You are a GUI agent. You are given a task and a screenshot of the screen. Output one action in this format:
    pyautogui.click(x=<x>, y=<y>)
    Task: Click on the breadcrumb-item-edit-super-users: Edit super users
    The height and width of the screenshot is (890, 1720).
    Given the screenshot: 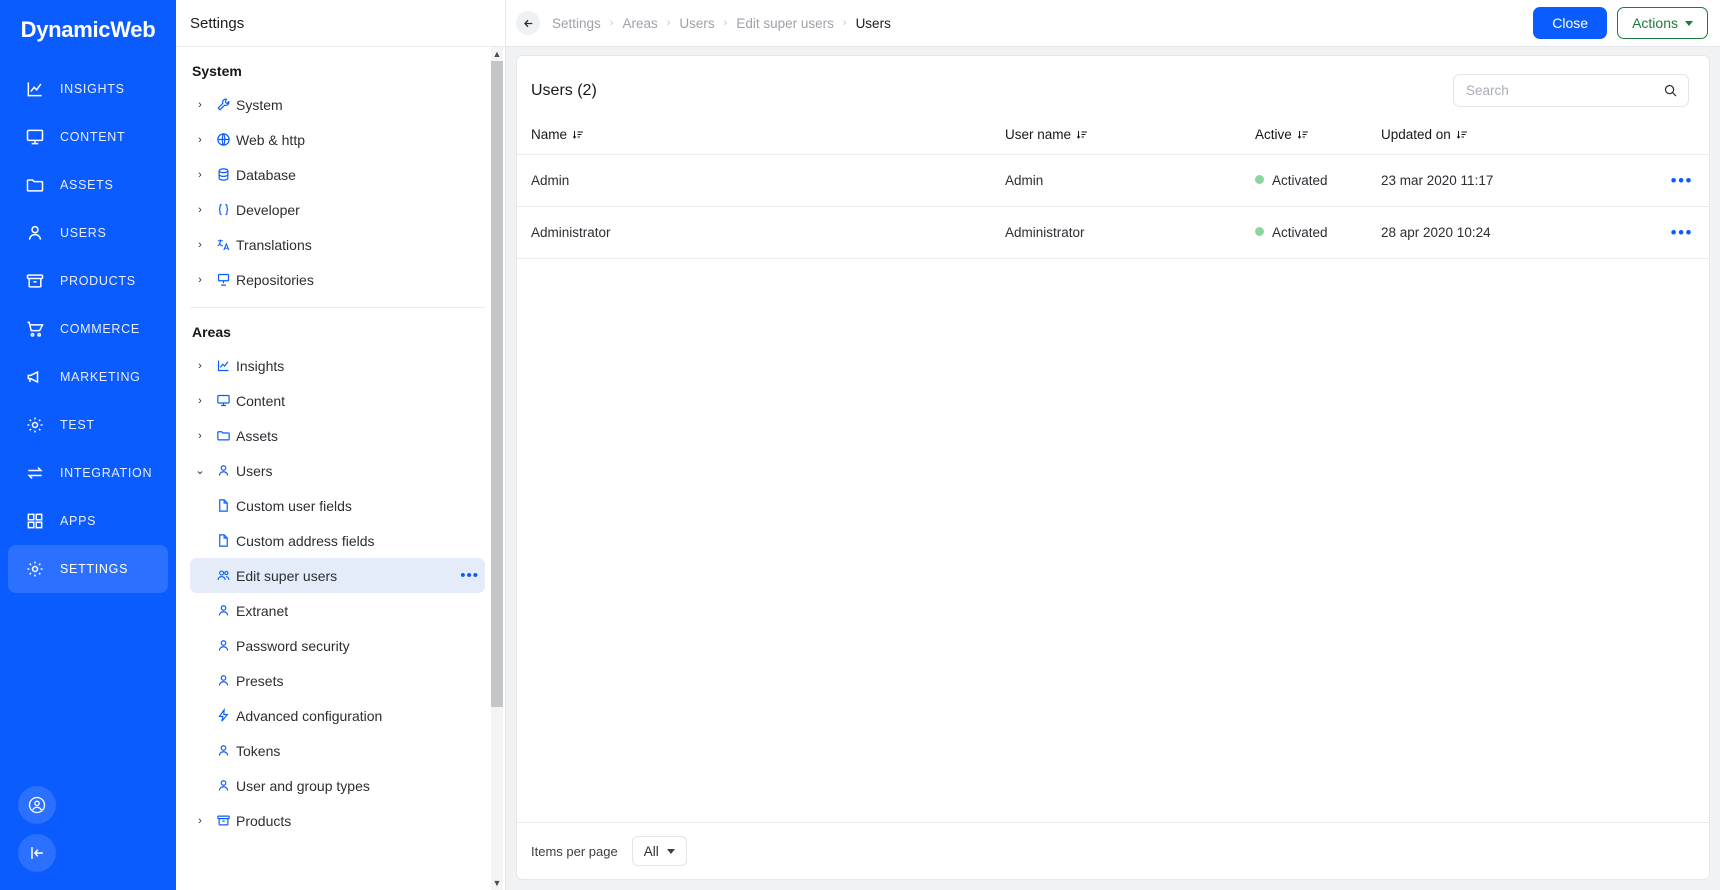 What is the action you would take?
    pyautogui.click(x=785, y=23)
    